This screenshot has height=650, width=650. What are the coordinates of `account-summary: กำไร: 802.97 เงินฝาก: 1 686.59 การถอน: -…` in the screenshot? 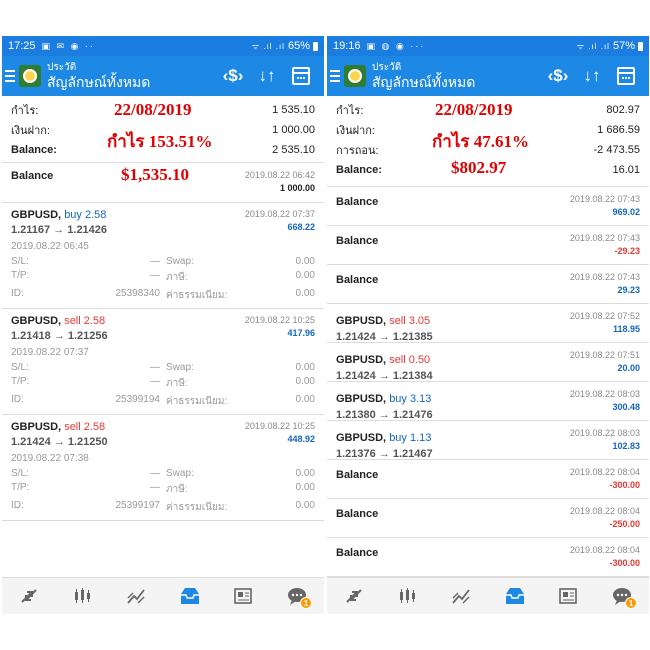 It's located at (488, 141).